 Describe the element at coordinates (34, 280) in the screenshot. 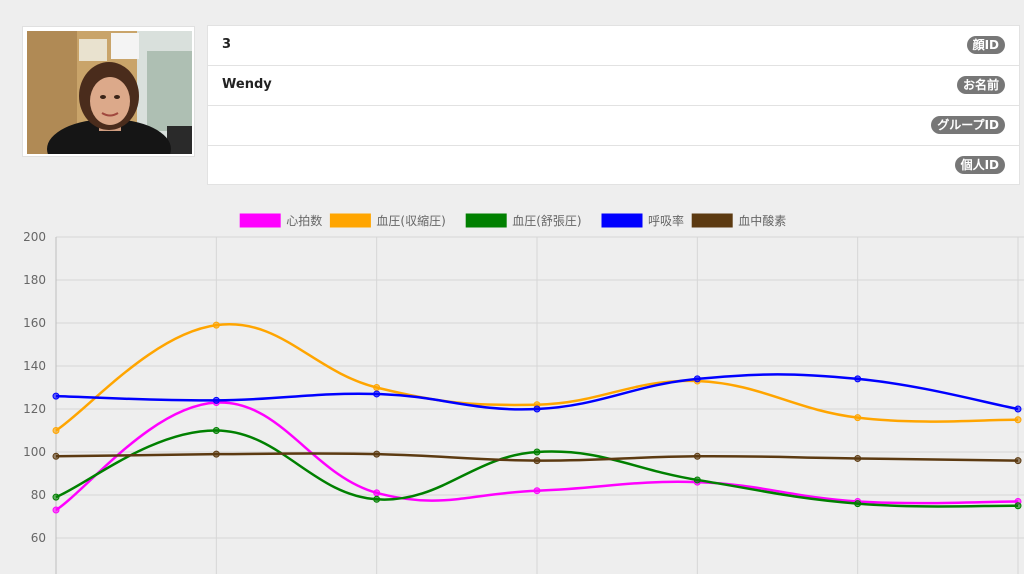

I see `y-tick-label: 180` at that location.